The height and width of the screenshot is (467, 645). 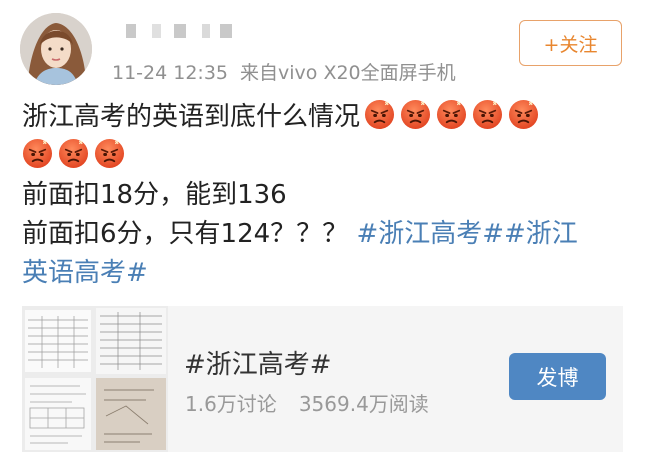 What do you see at coordinates (185, 234) in the screenshot?
I see `post-line-4-text: 前面扣6分，只有124？？？` at bounding box center [185, 234].